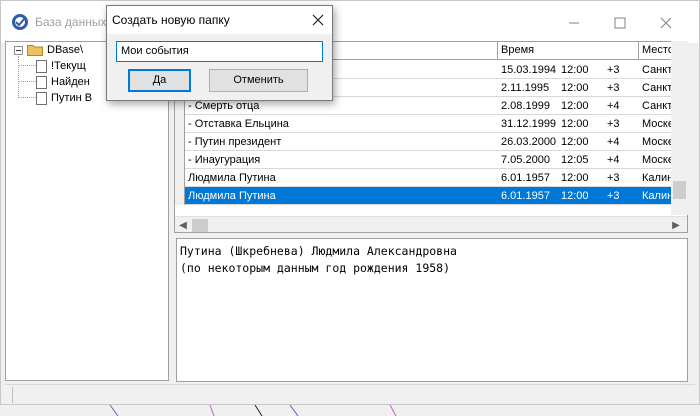 Image resolution: width=700 pixels, height=416 pixels. I want to click on folder-icon, so click(35, 50).